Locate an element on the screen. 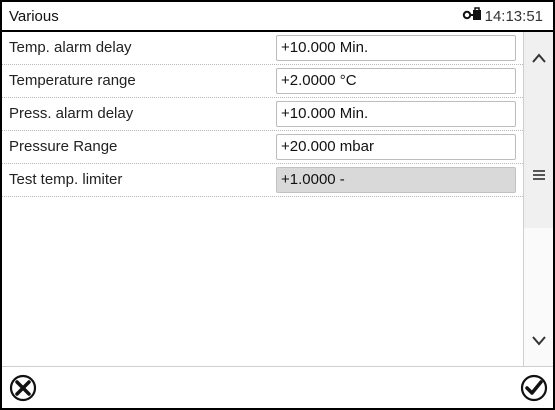 This screenshot has height=410, width=555. cancel-button is located at coordinates (23, 388).